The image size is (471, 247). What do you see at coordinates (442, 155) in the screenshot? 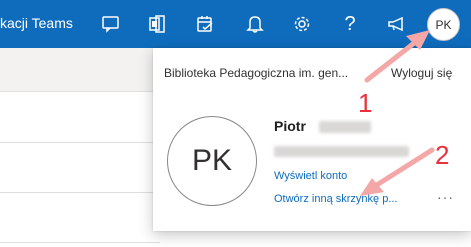
I see `step-number-2: 2` at bounding box center [442, 155].